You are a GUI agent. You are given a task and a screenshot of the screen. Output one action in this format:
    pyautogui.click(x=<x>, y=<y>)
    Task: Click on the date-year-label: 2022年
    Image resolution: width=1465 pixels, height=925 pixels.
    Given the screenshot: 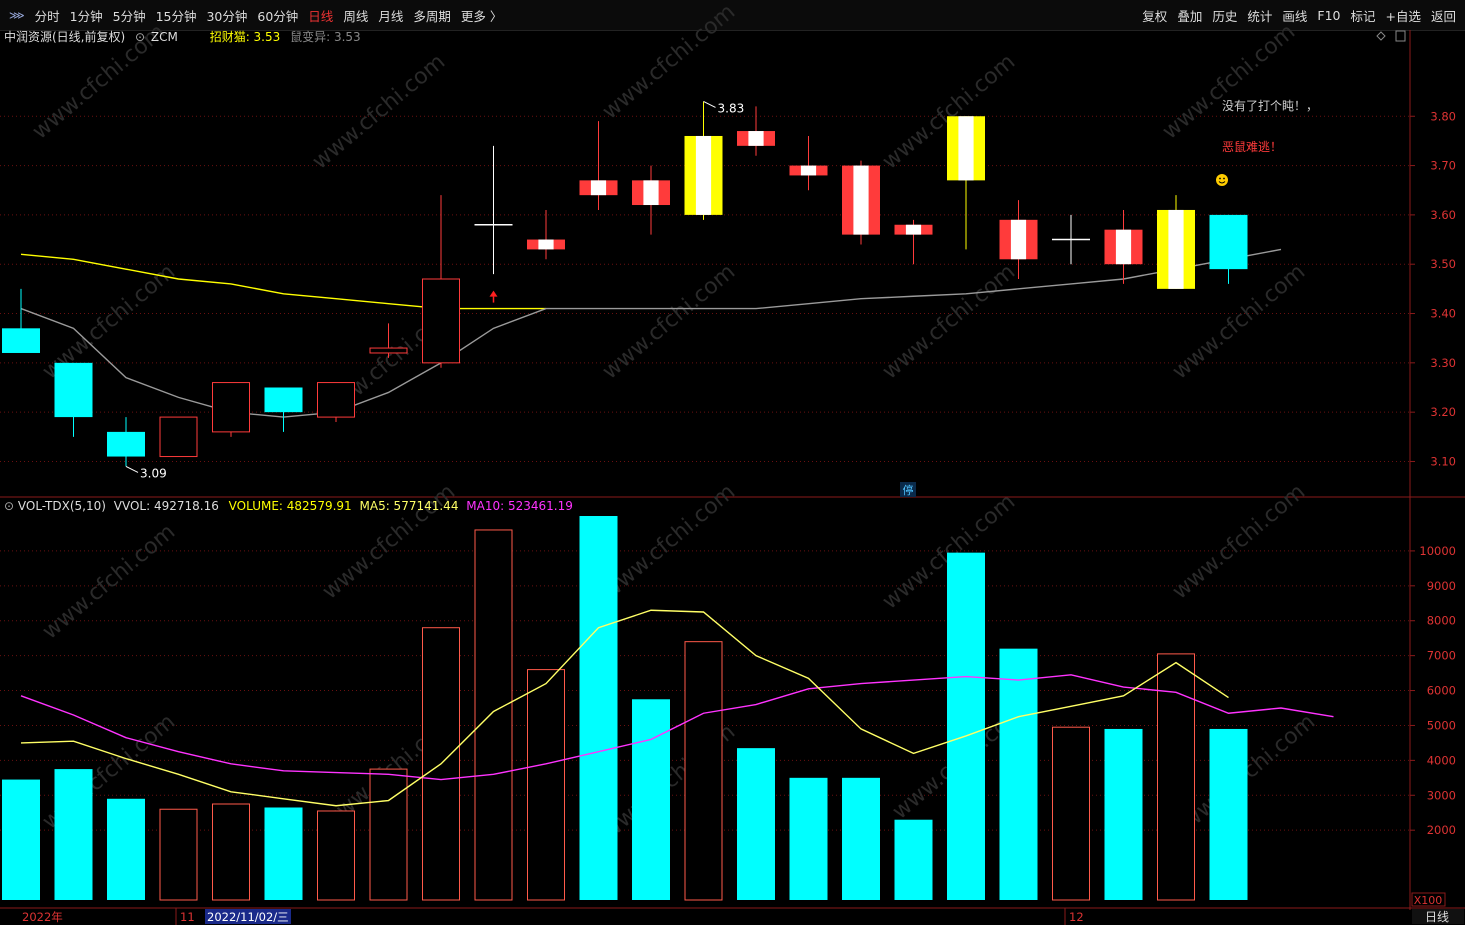 What is the action you would take?
    pyautogui.click(x=42, y=917)
    